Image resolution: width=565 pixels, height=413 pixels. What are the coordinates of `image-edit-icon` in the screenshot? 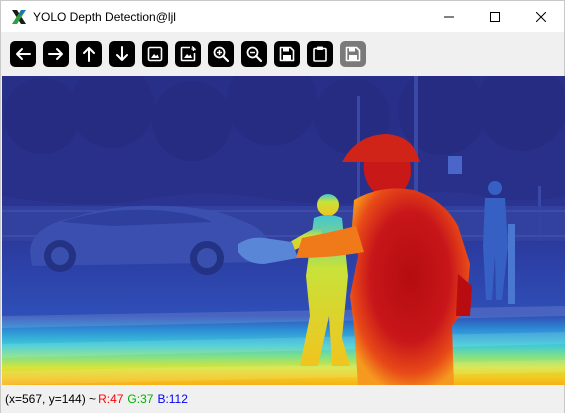 It's located at (188, 54).